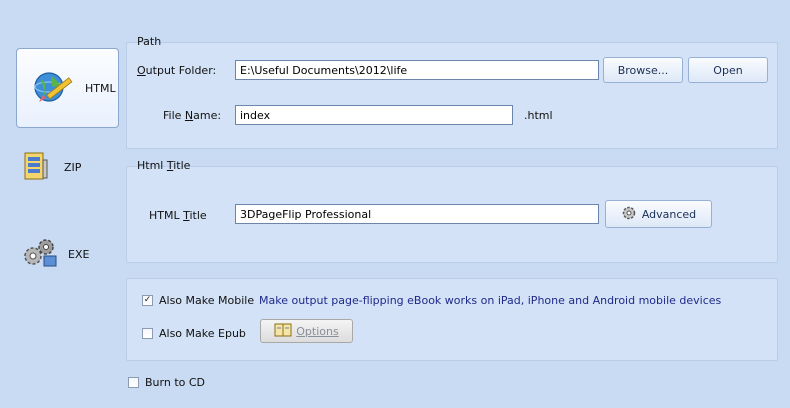 Image resolution: width=790 pixels, height=408 pixels. I want to click on html-title-input, so click(417, 214).